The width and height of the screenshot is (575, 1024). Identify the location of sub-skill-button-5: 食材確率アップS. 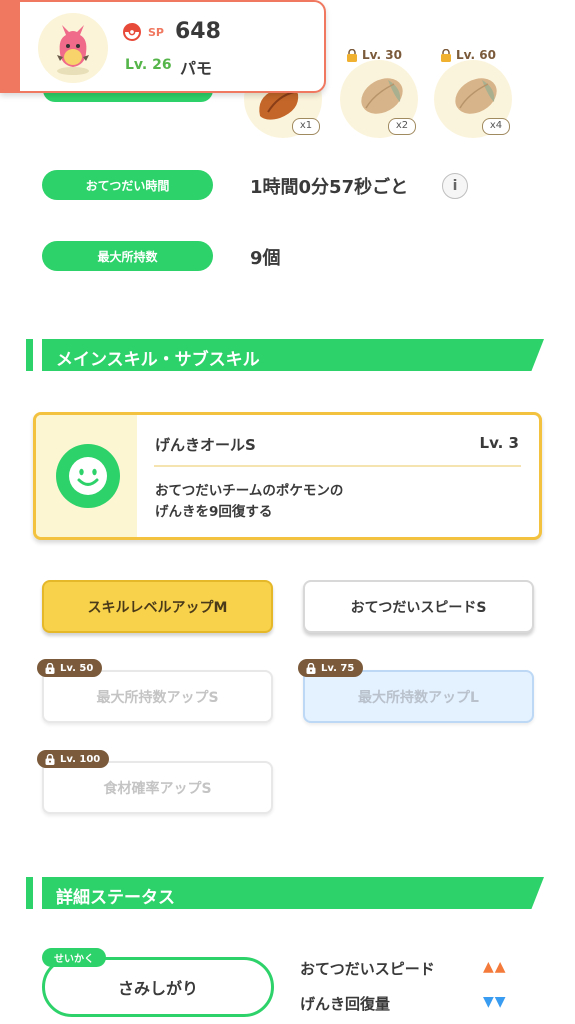
(157, 787).